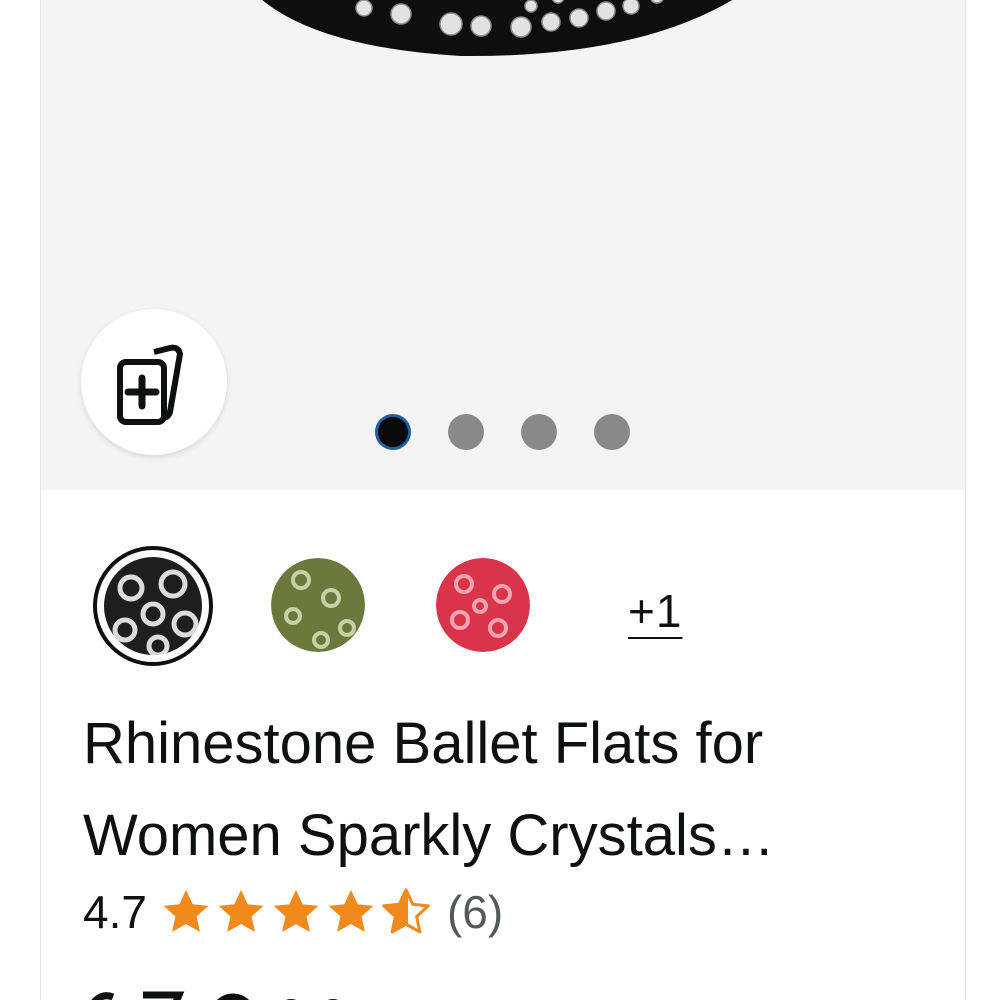  What do you see at coordinates (502, 432) in the screenshot?
I see `image-pagination-dots` at bounding box center [502, 432].